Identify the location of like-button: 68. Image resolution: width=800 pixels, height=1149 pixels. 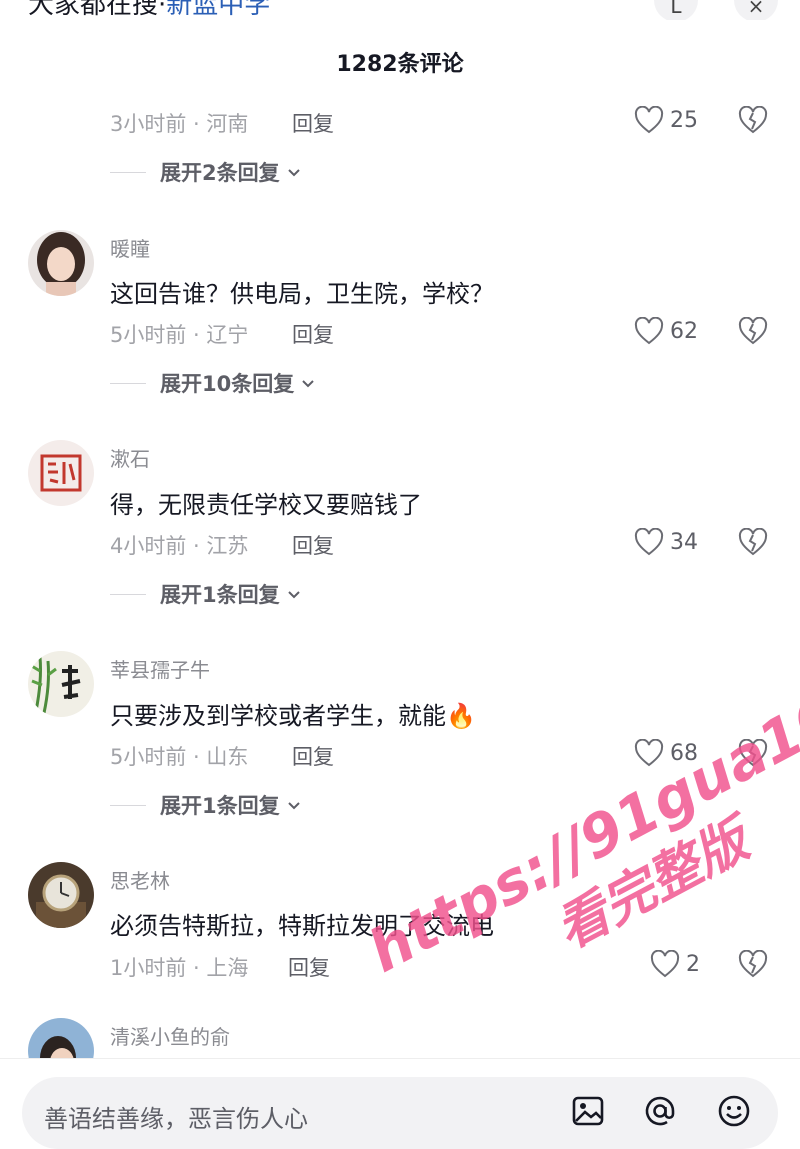
(666, 753).